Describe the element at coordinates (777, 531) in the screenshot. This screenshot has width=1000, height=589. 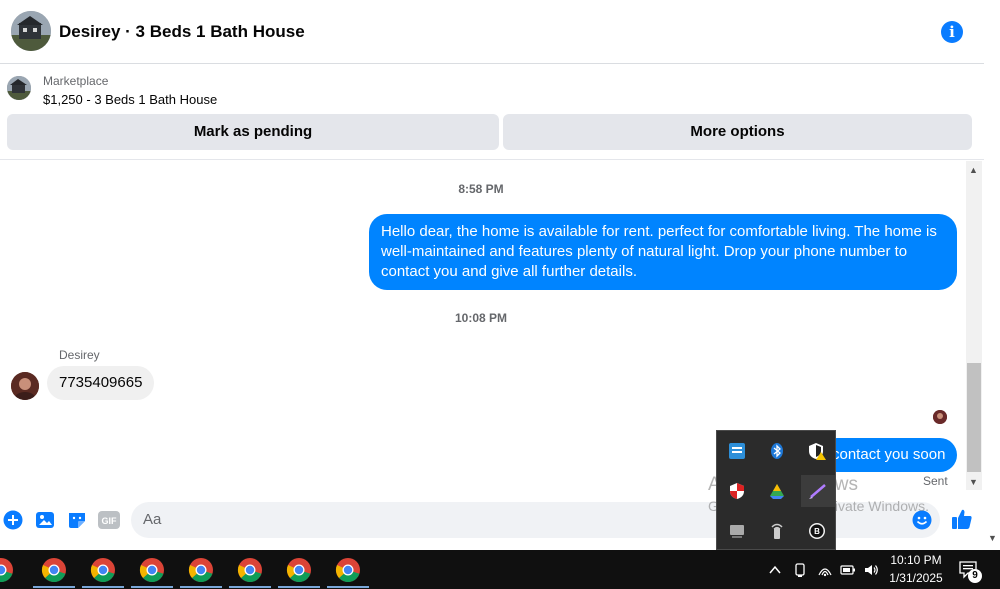
I see `wireless-device-icon` at that location.